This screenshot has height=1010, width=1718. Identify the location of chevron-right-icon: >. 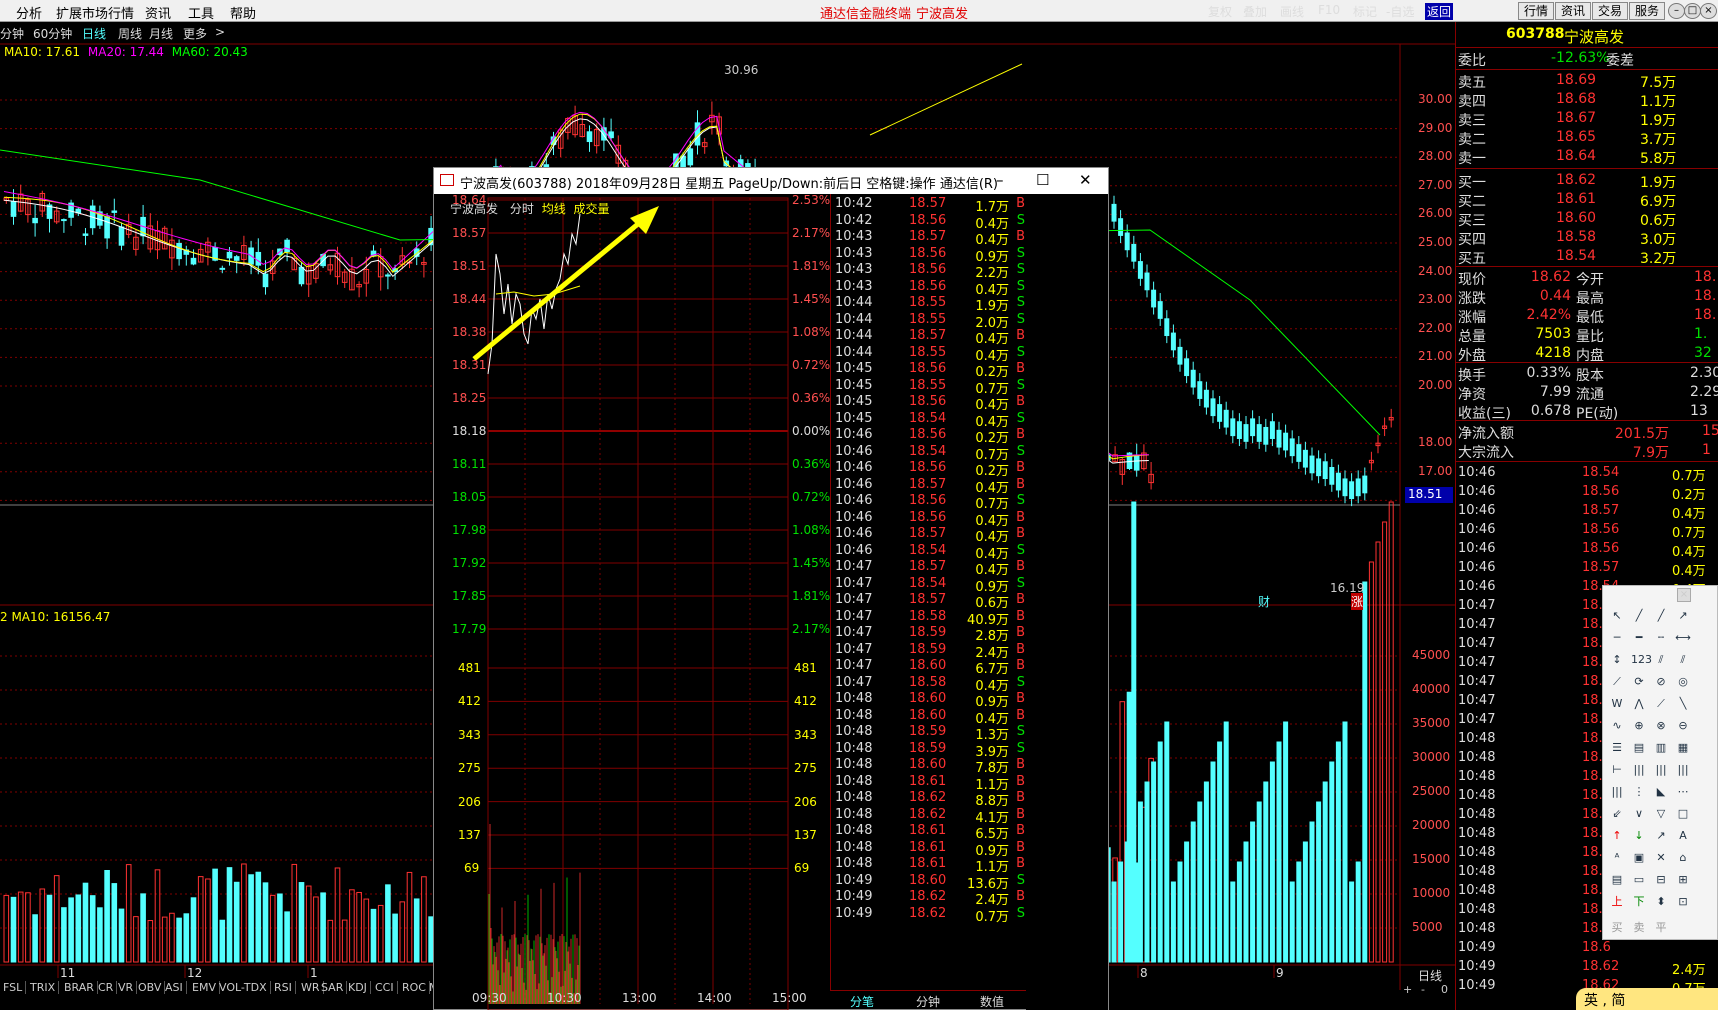
(220, 32).